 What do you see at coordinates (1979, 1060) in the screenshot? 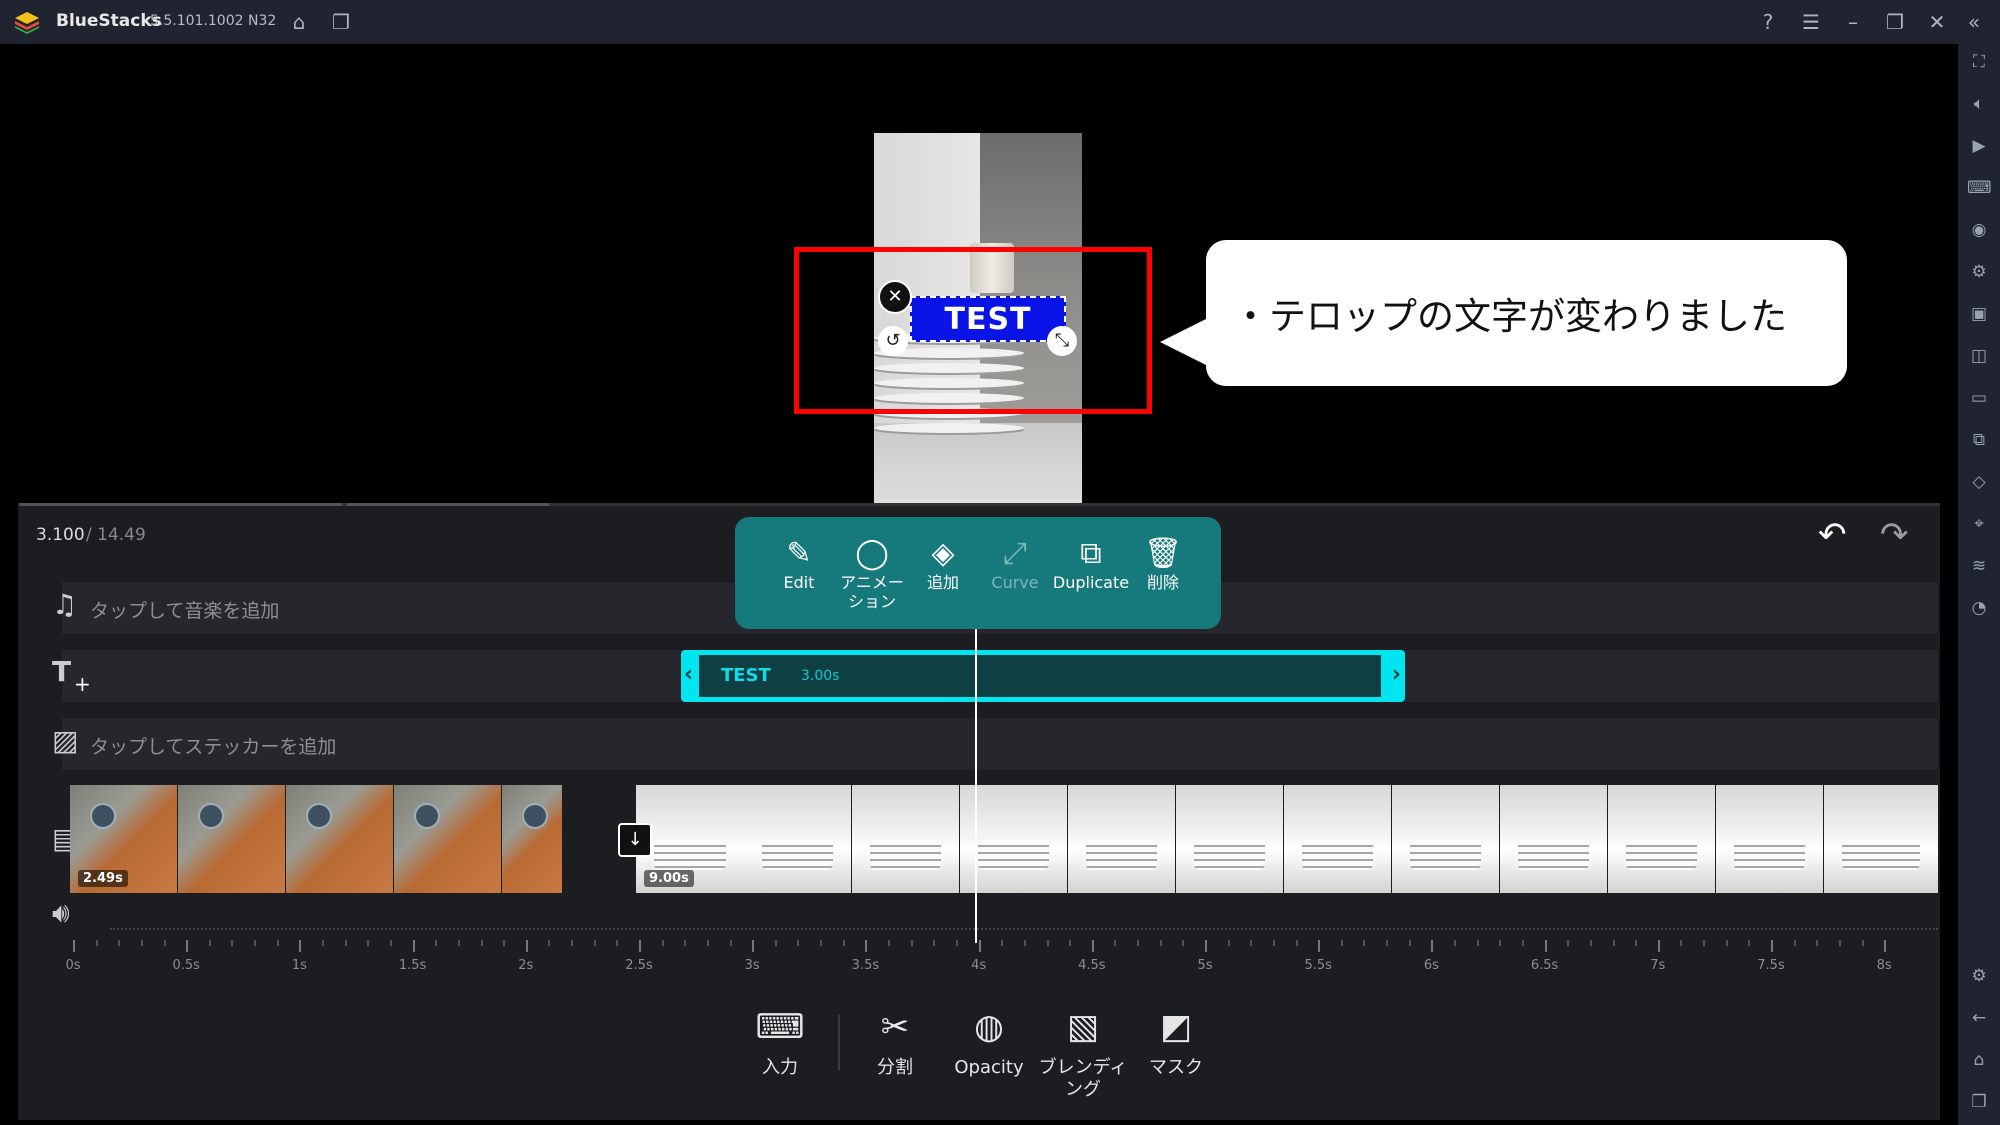
I see `android-home-icon: ⌂` at bounding box center [1979, 1060].